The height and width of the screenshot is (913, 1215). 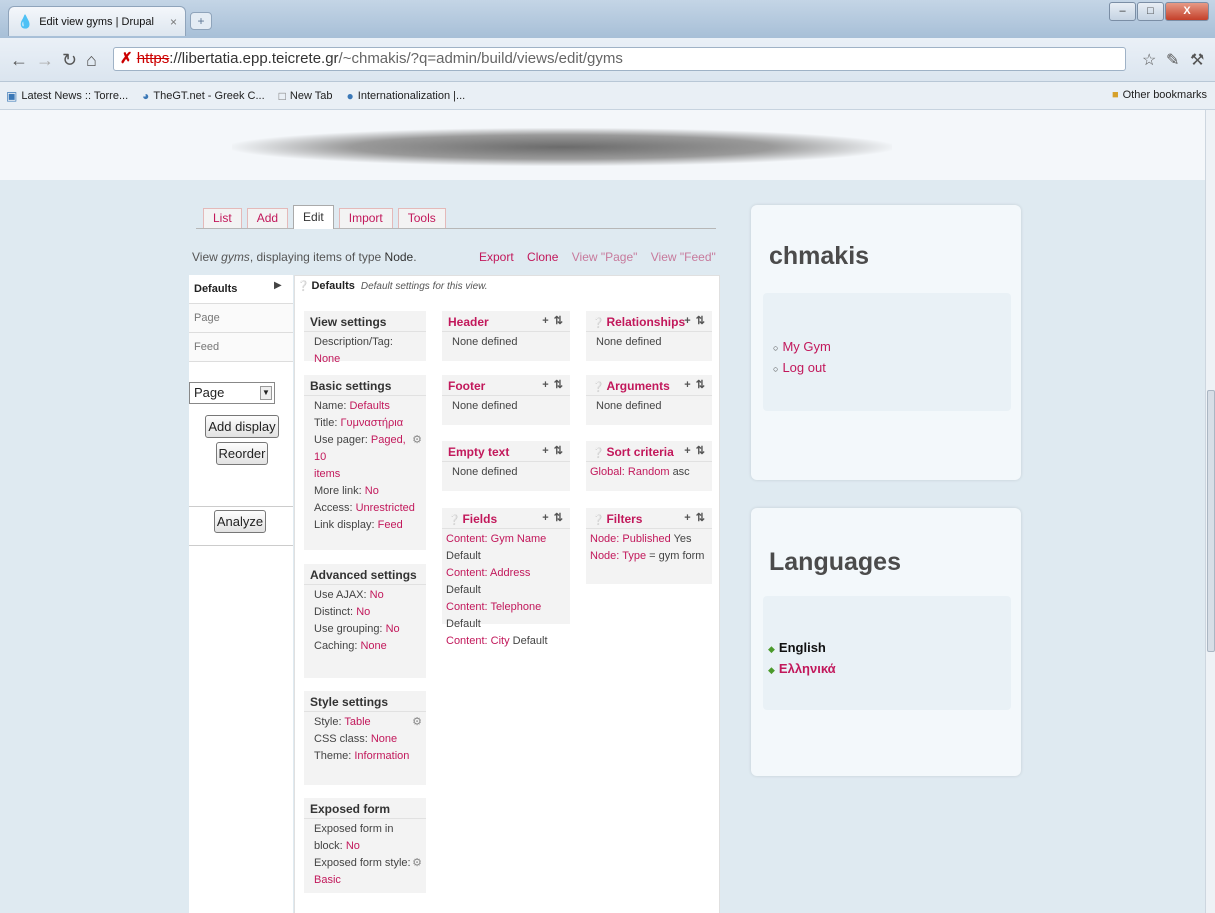 I want to click on reload-icon: ↻, so click(x=69, y=60).